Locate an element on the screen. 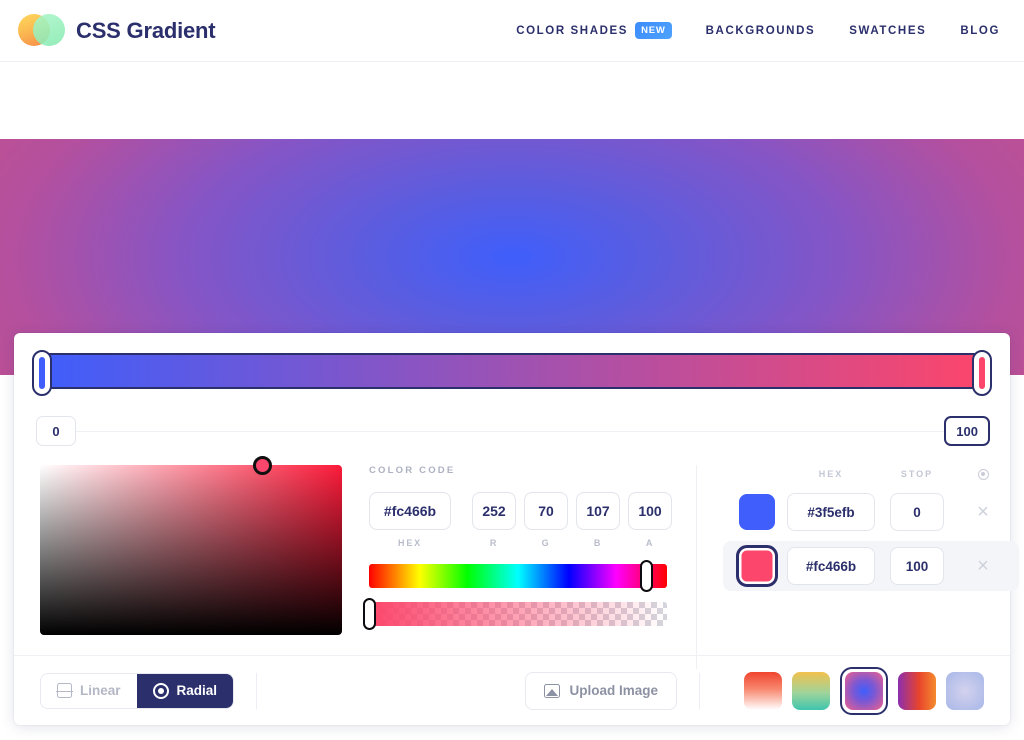 Image resolution: width=1024 pixels, height=740 pixels. red-field-group: R is located at coordinates (494, 520).